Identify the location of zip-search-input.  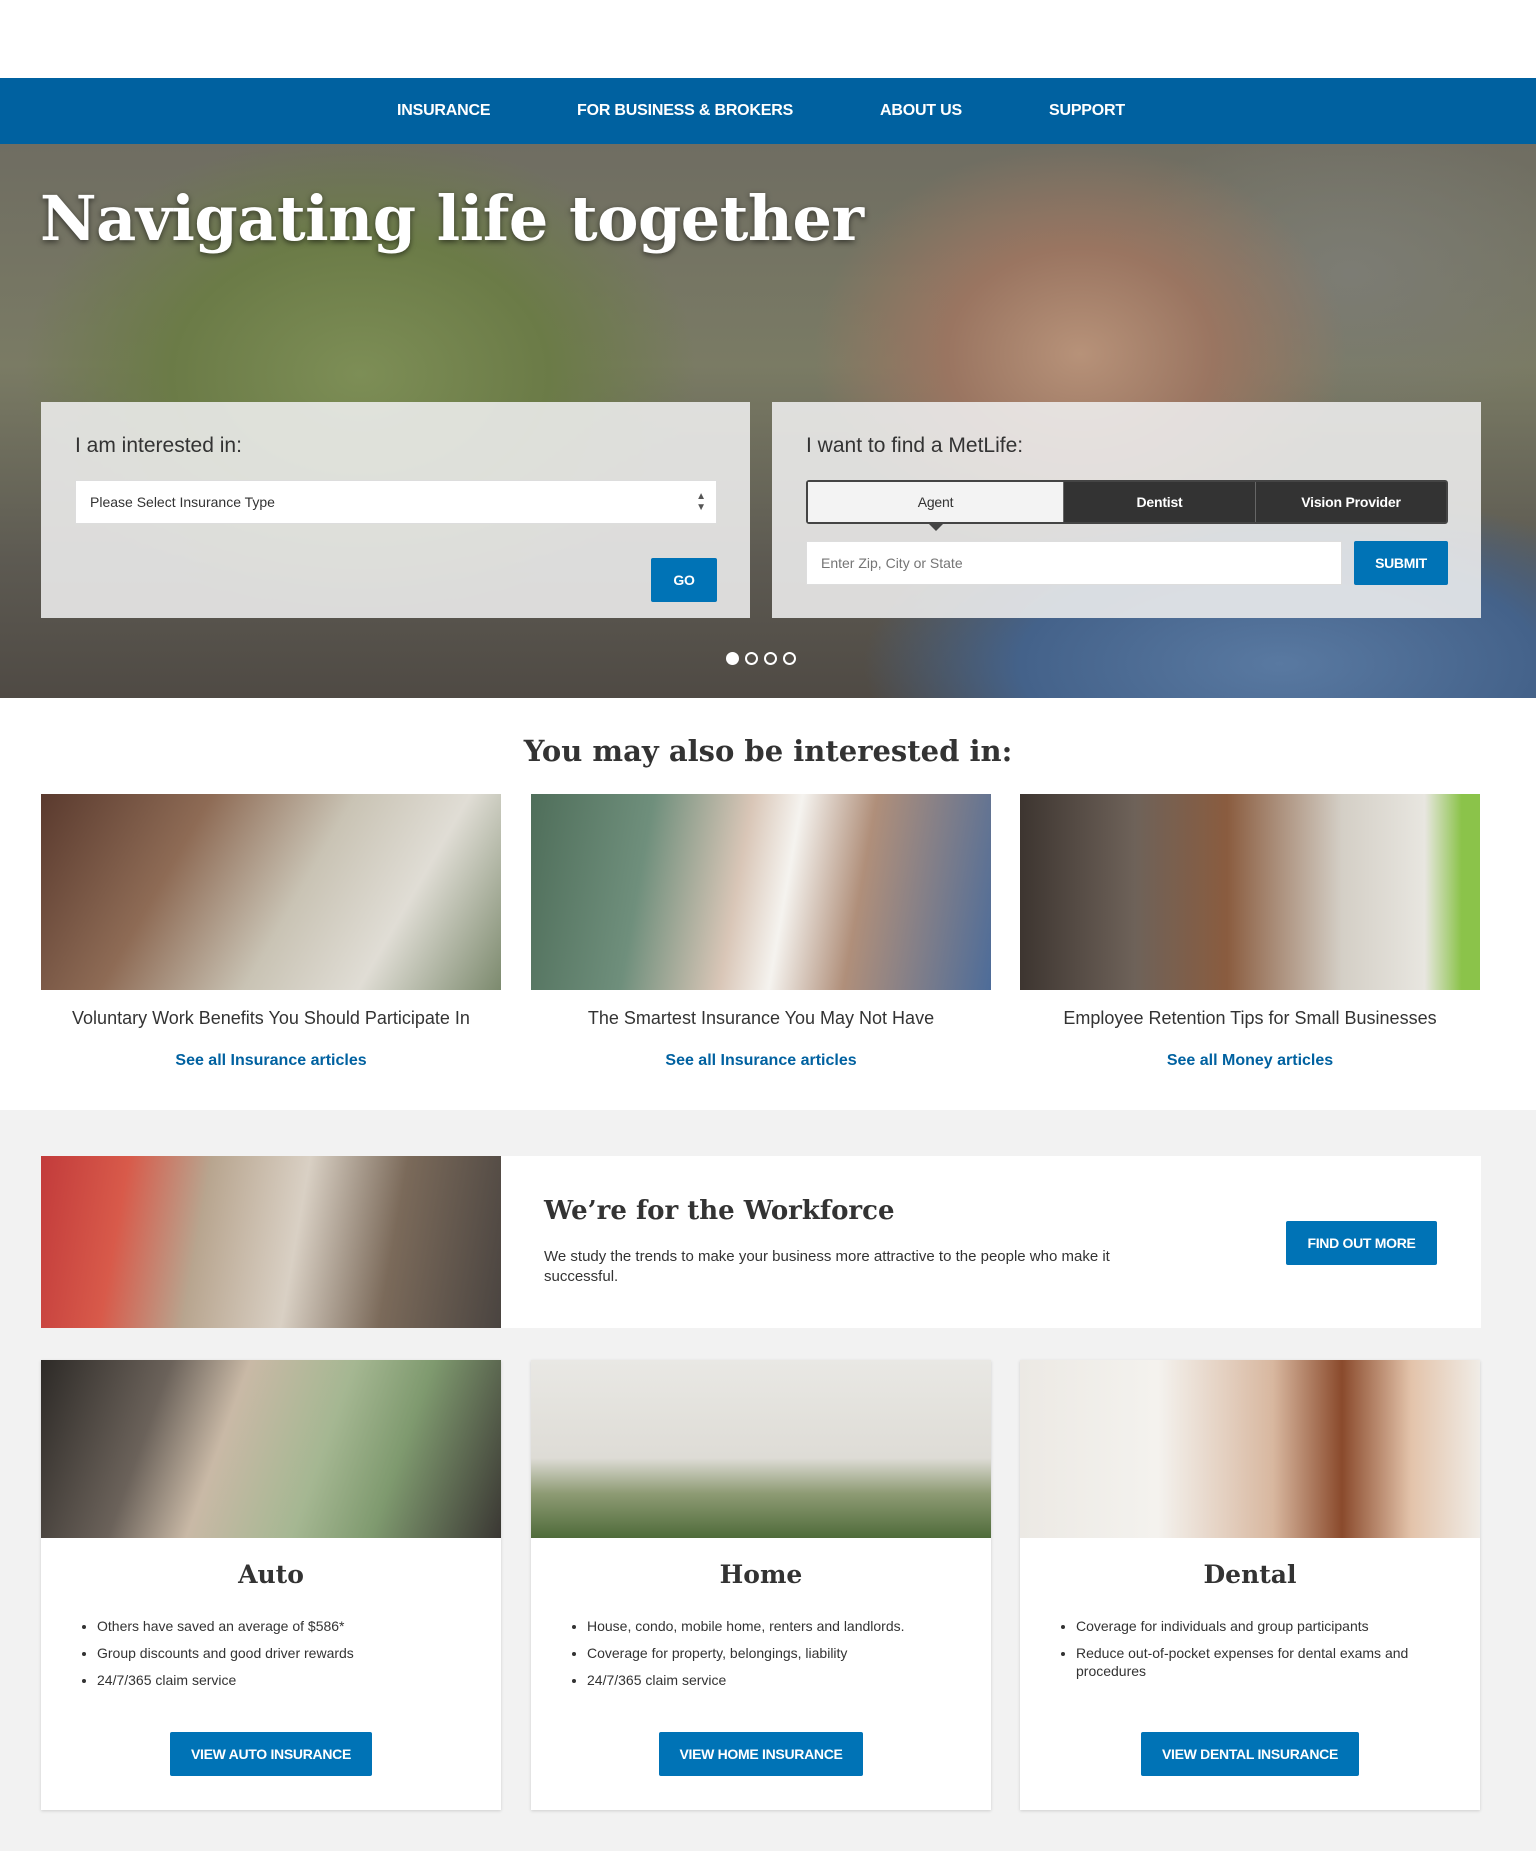
(1074, 563).